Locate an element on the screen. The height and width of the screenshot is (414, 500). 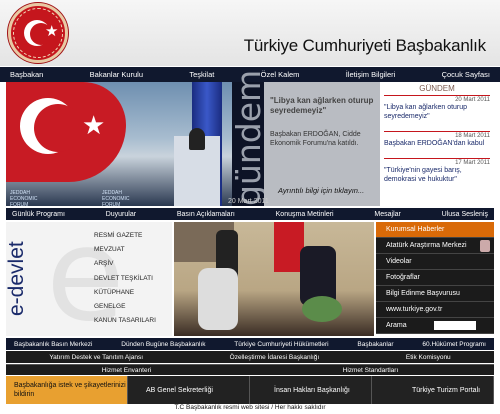
menu-ataturk-arastirma: Atatürk Araştırma Merkezi is located at coordinates (435, 246).